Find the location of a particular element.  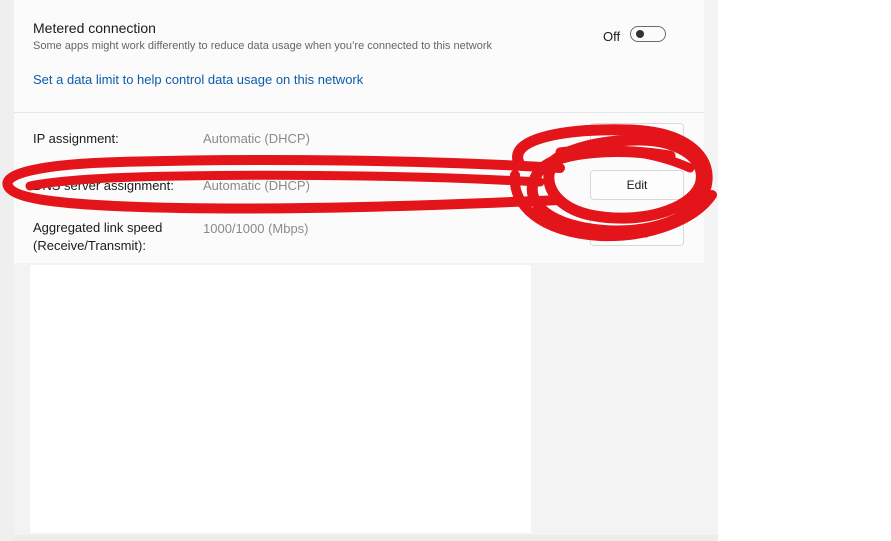

metered-toggle-label: Off is located at coordinates (612, 36).